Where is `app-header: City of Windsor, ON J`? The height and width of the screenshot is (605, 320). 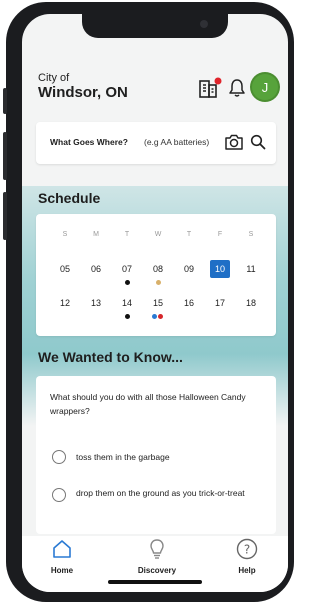
app-header: City of Windsor, ON J is located at coordinates (158, 89).